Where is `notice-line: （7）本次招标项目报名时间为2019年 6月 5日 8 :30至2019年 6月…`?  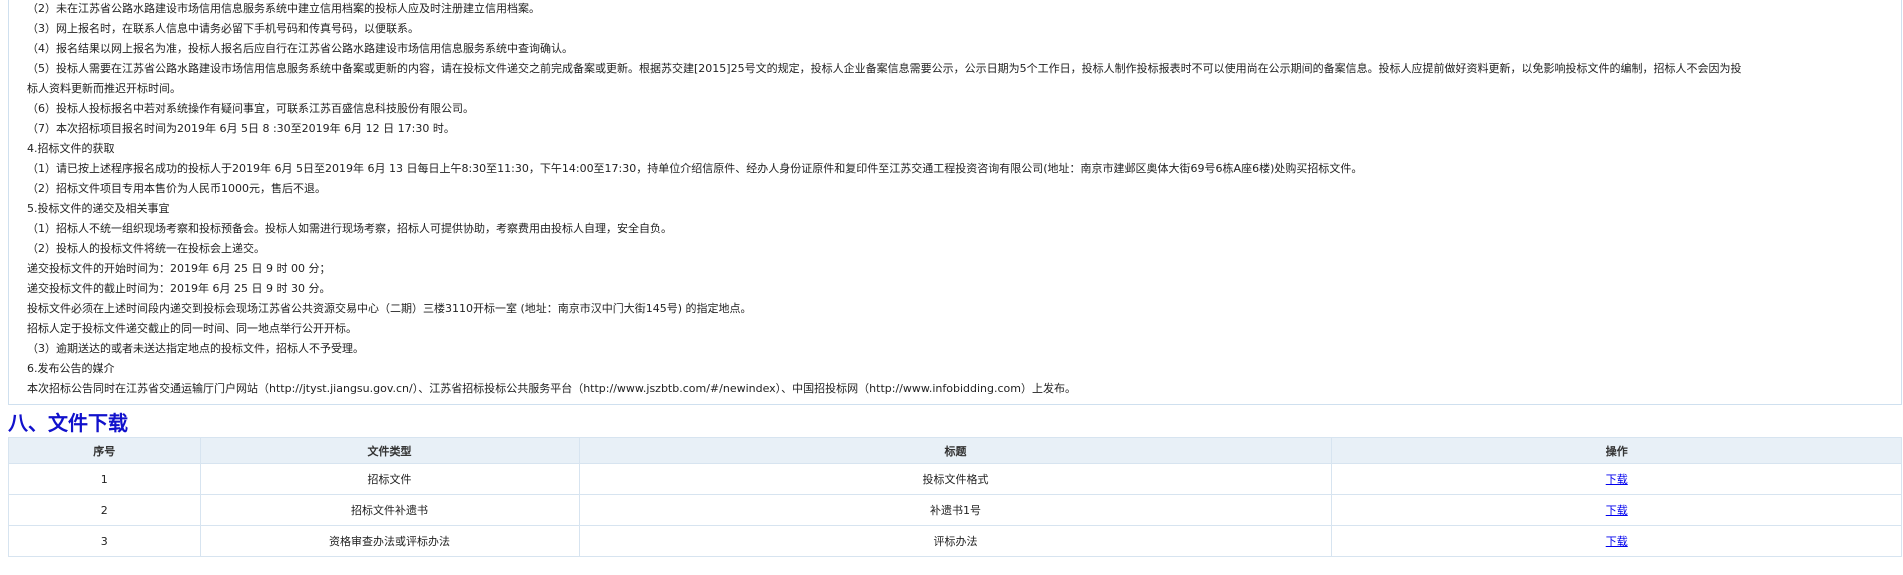 notice-line: （7）本次招标项目报名时间为2019年 6月 5日 8 :30至2019年 6月… is located at coordinates (241, 128).